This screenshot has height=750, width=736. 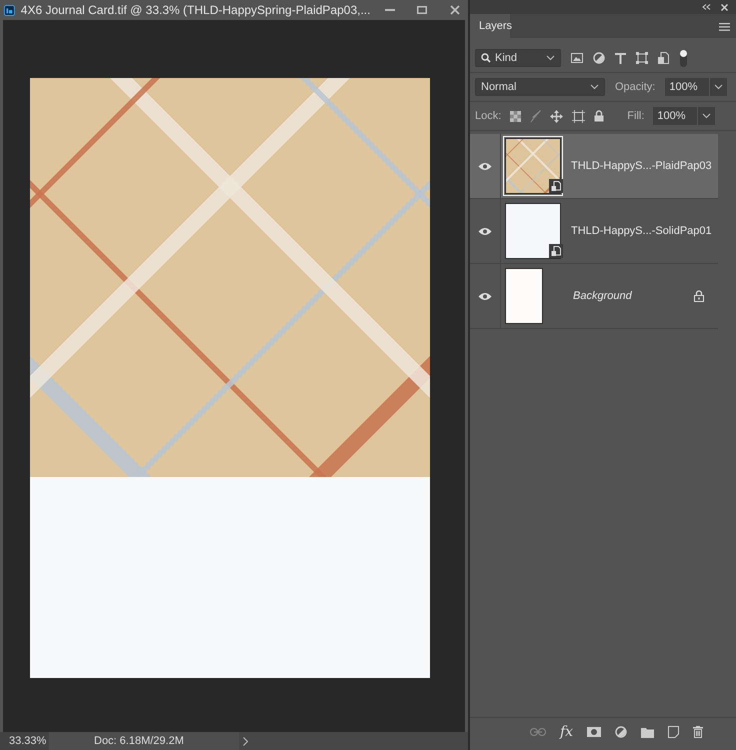 I want to click on menu-icon, so click(x=724, y=27).